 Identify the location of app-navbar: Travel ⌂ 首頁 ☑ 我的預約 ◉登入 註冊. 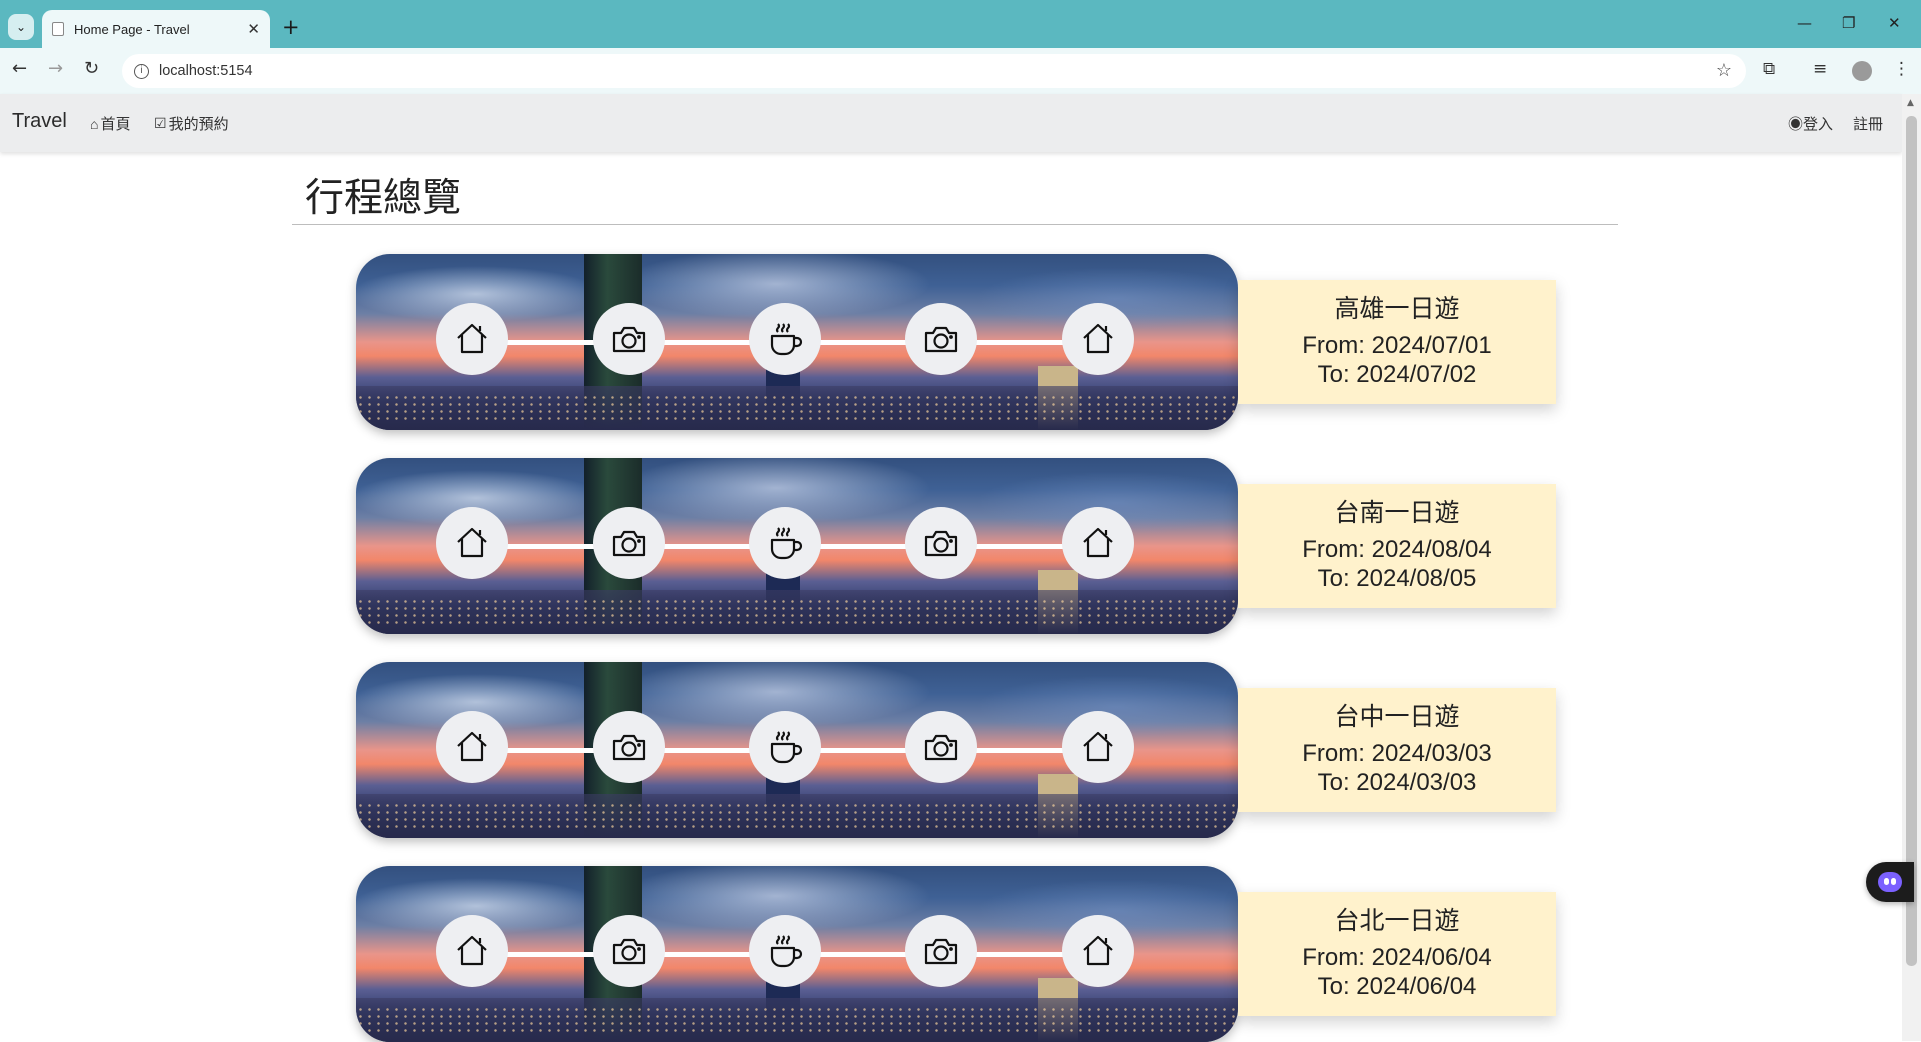
(951, 123).